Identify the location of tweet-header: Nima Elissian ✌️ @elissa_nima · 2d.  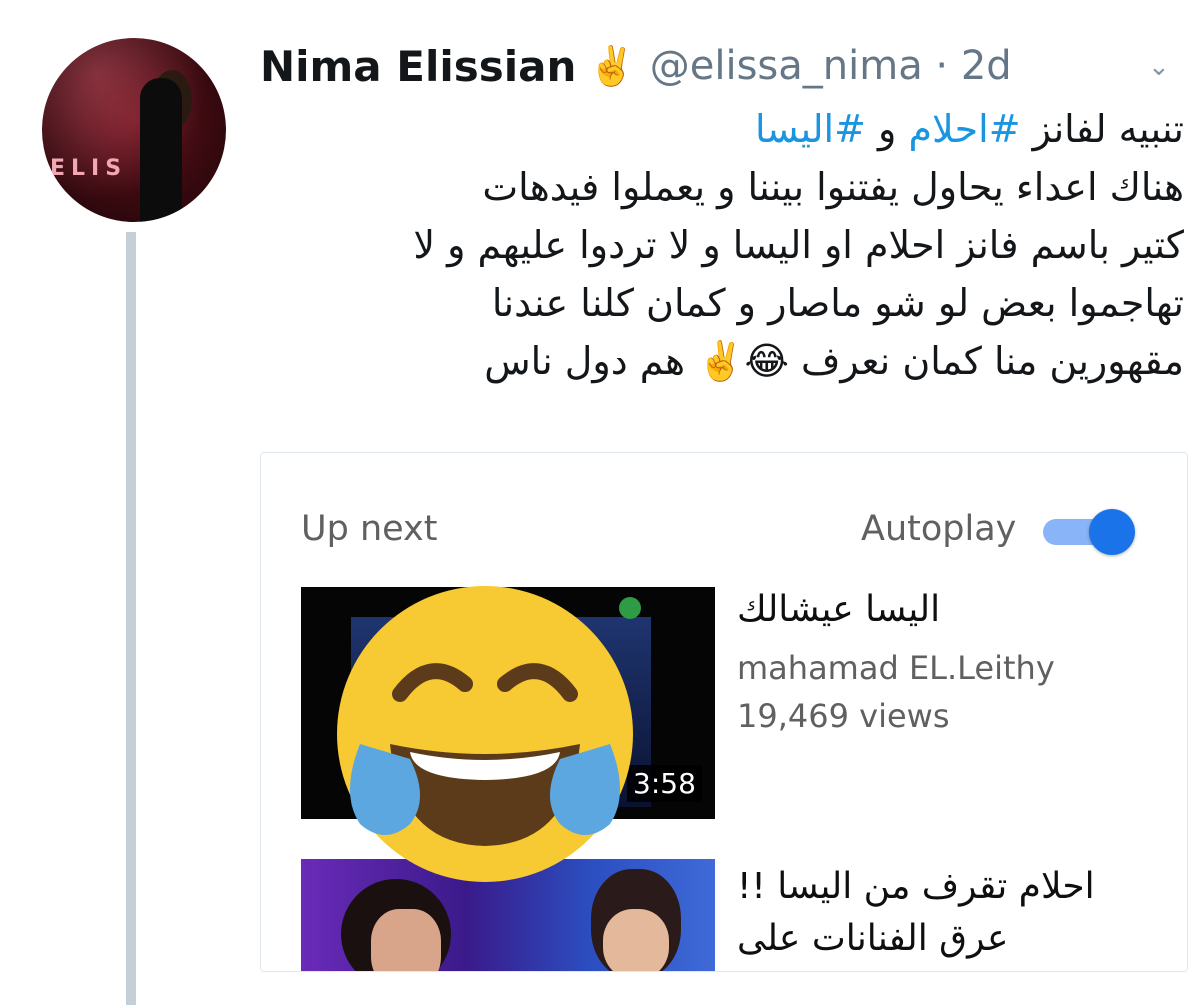
(636, 66).